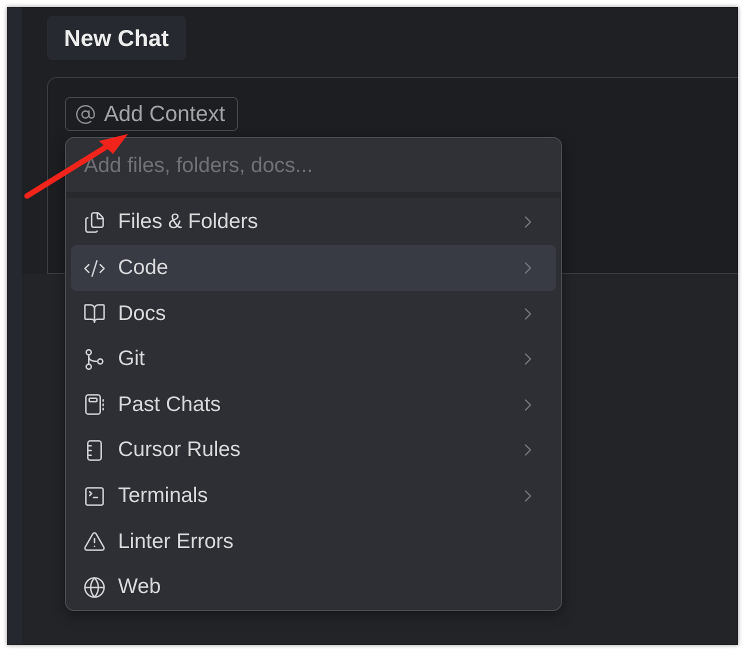  What do you see at coordinates (94, 222) in the screenshot?
I see `copy-icon` at bounding box center [94, 222].